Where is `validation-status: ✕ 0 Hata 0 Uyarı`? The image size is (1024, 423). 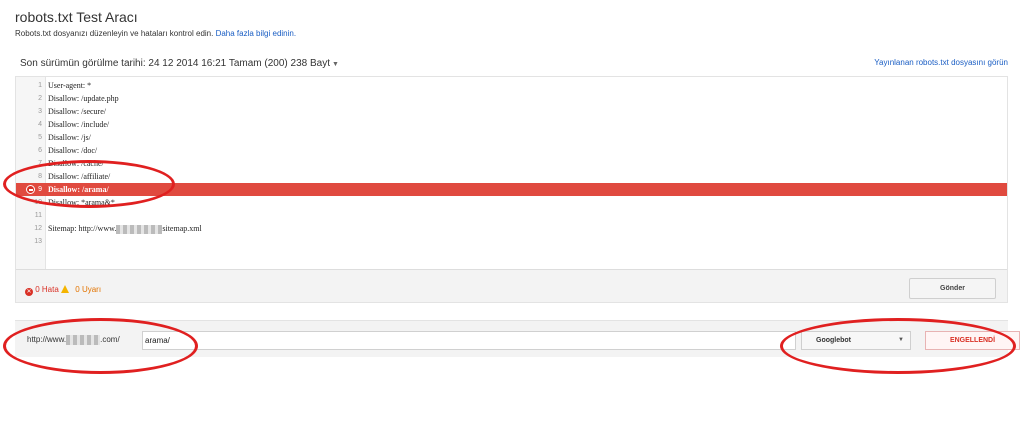
validation-status: ✕ 0 Hata 0 Uyarı is located at coordinates (63, 290).